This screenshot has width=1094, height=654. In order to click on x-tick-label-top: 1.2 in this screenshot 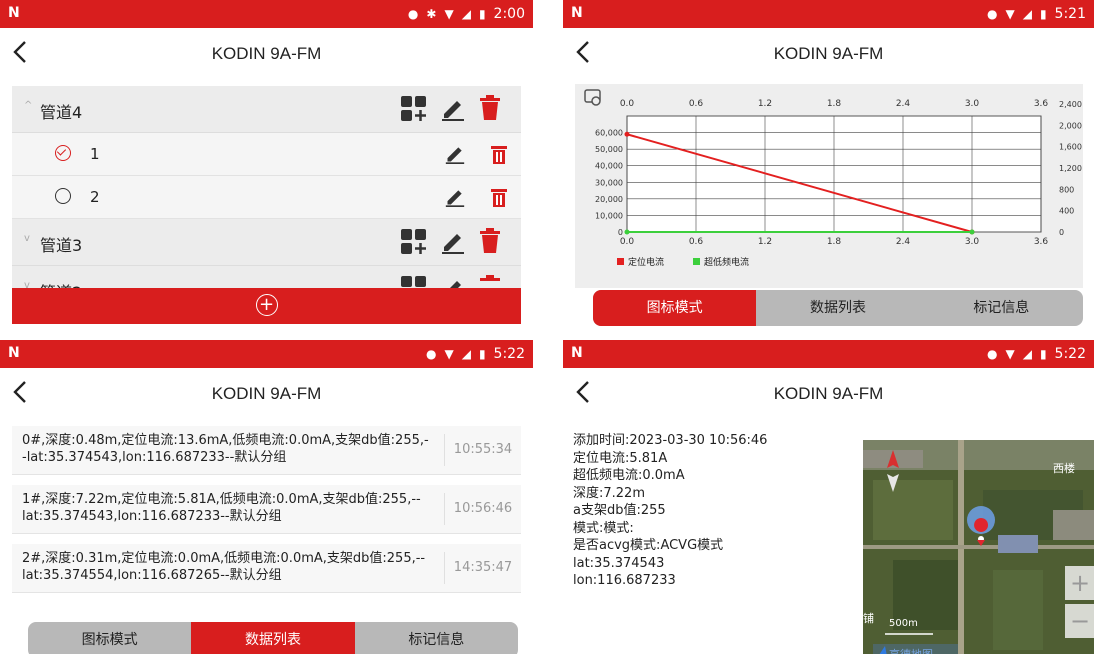, I will do `click(765, 104)`.